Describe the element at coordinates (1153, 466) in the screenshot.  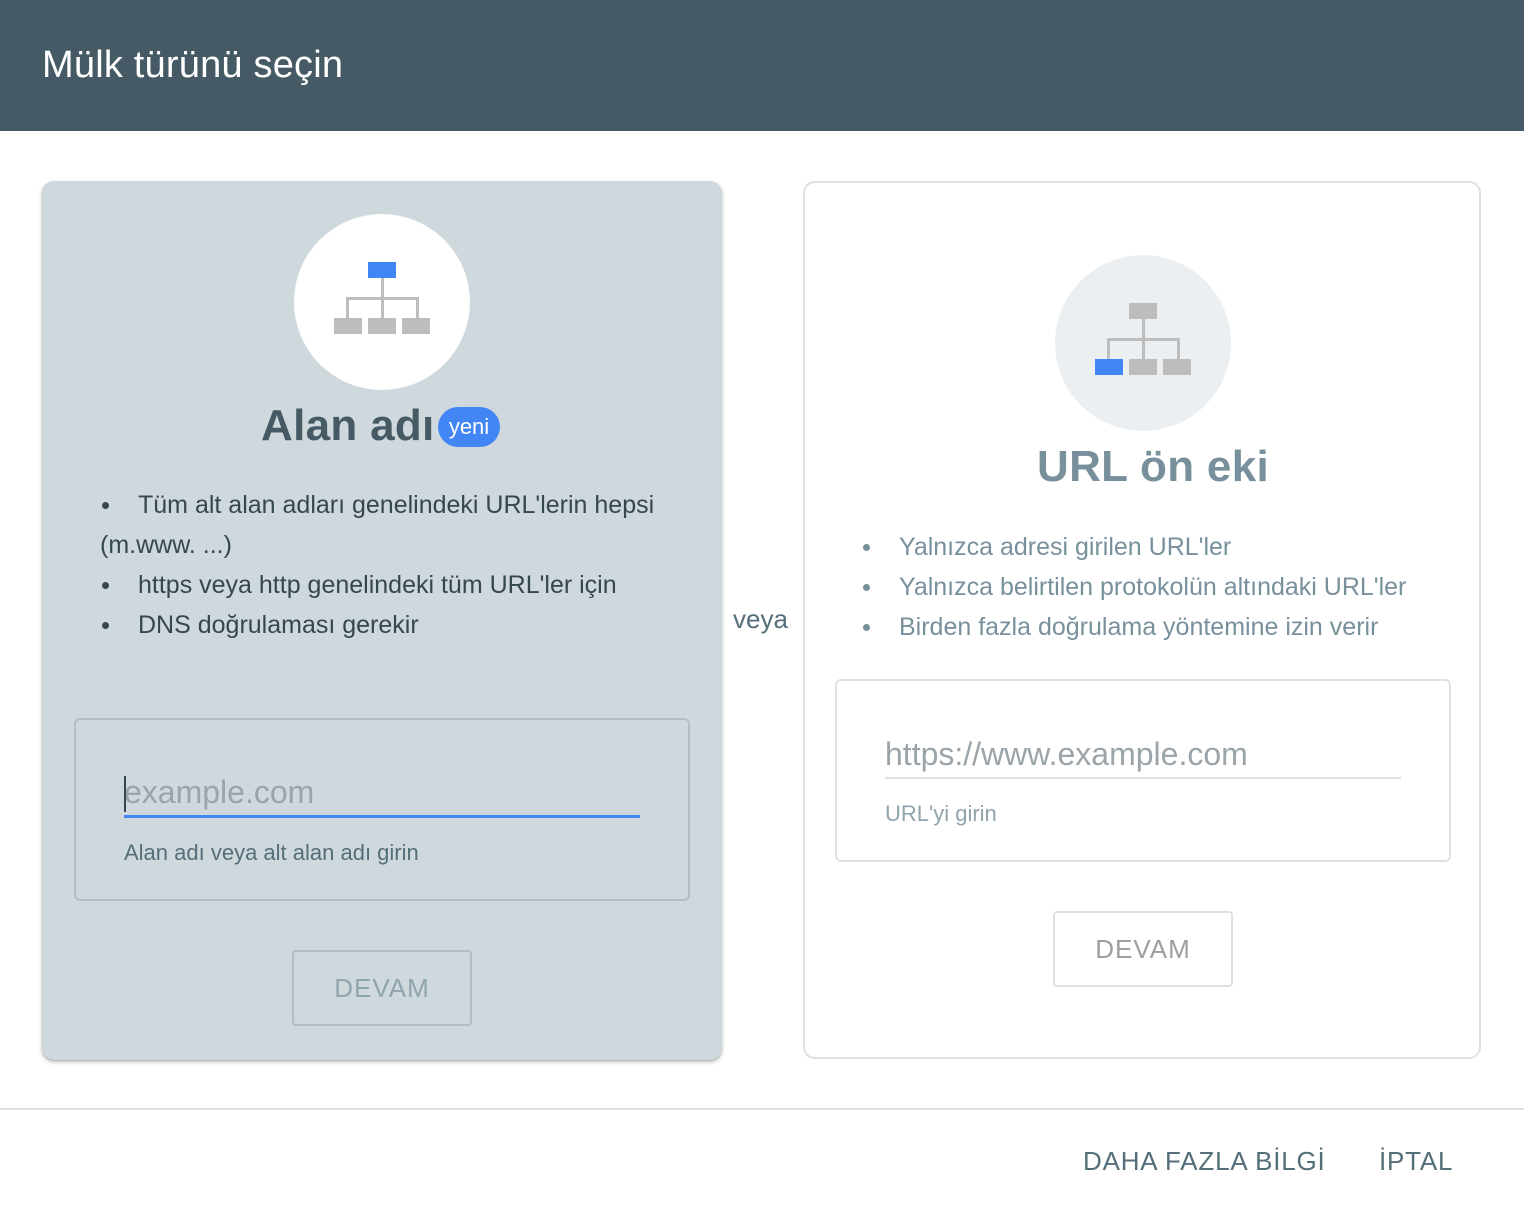
I see `url-prefix-option-title: URL ön eki` at that location.